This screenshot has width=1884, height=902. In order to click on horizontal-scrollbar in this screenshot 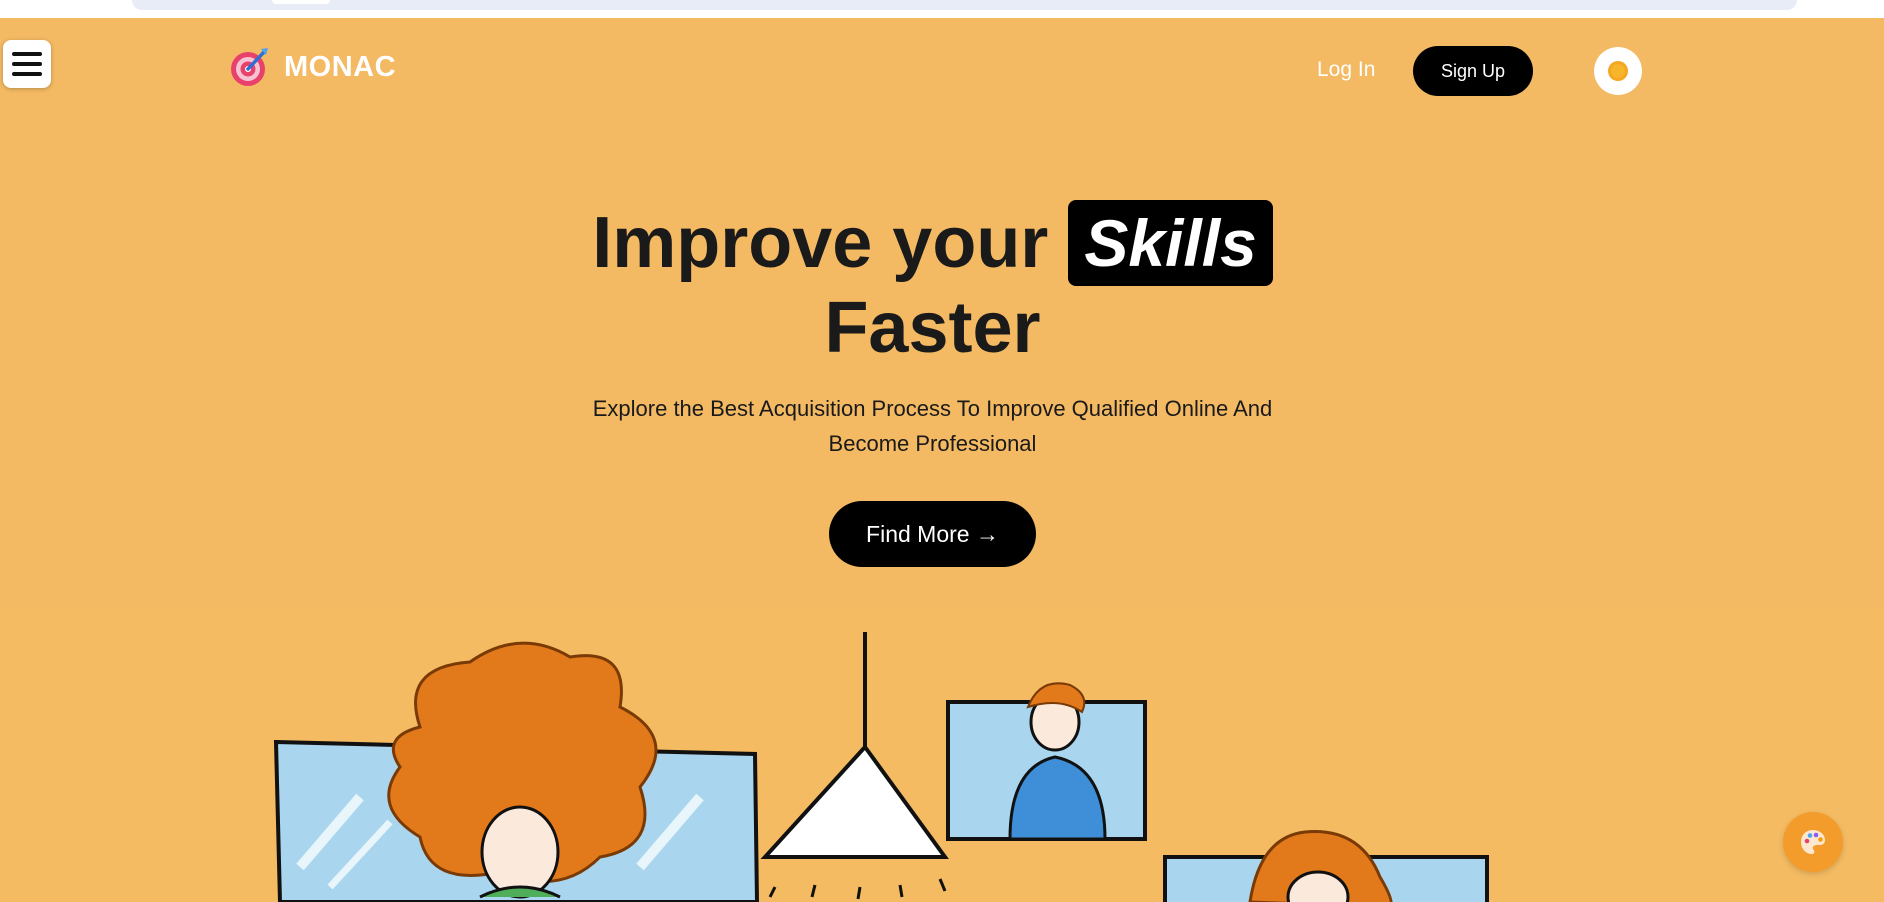, I will do `click(964, 5)`.